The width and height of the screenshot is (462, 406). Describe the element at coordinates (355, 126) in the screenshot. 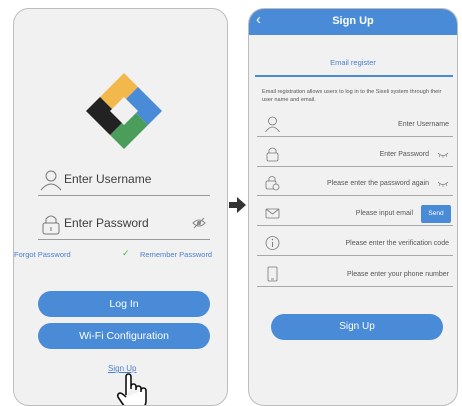

I see `signup-username-field: Enter Username` at that location.